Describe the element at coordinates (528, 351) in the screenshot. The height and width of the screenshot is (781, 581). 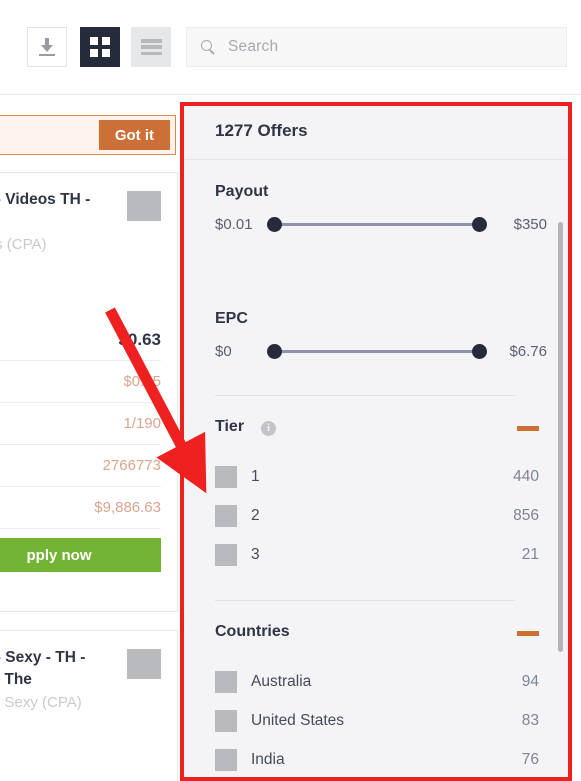
I see `epc-max-value: $6.76` at that location.